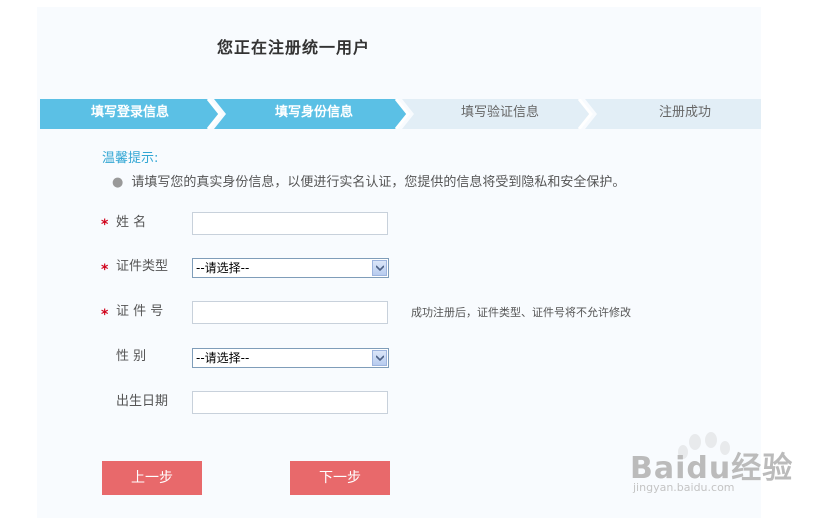 This screenshot has width=819, height=518. What do you see at coordinates (340, 478) in the screenshot?
I see `next-step-button: 下一步` at bounding box center [340, 478].